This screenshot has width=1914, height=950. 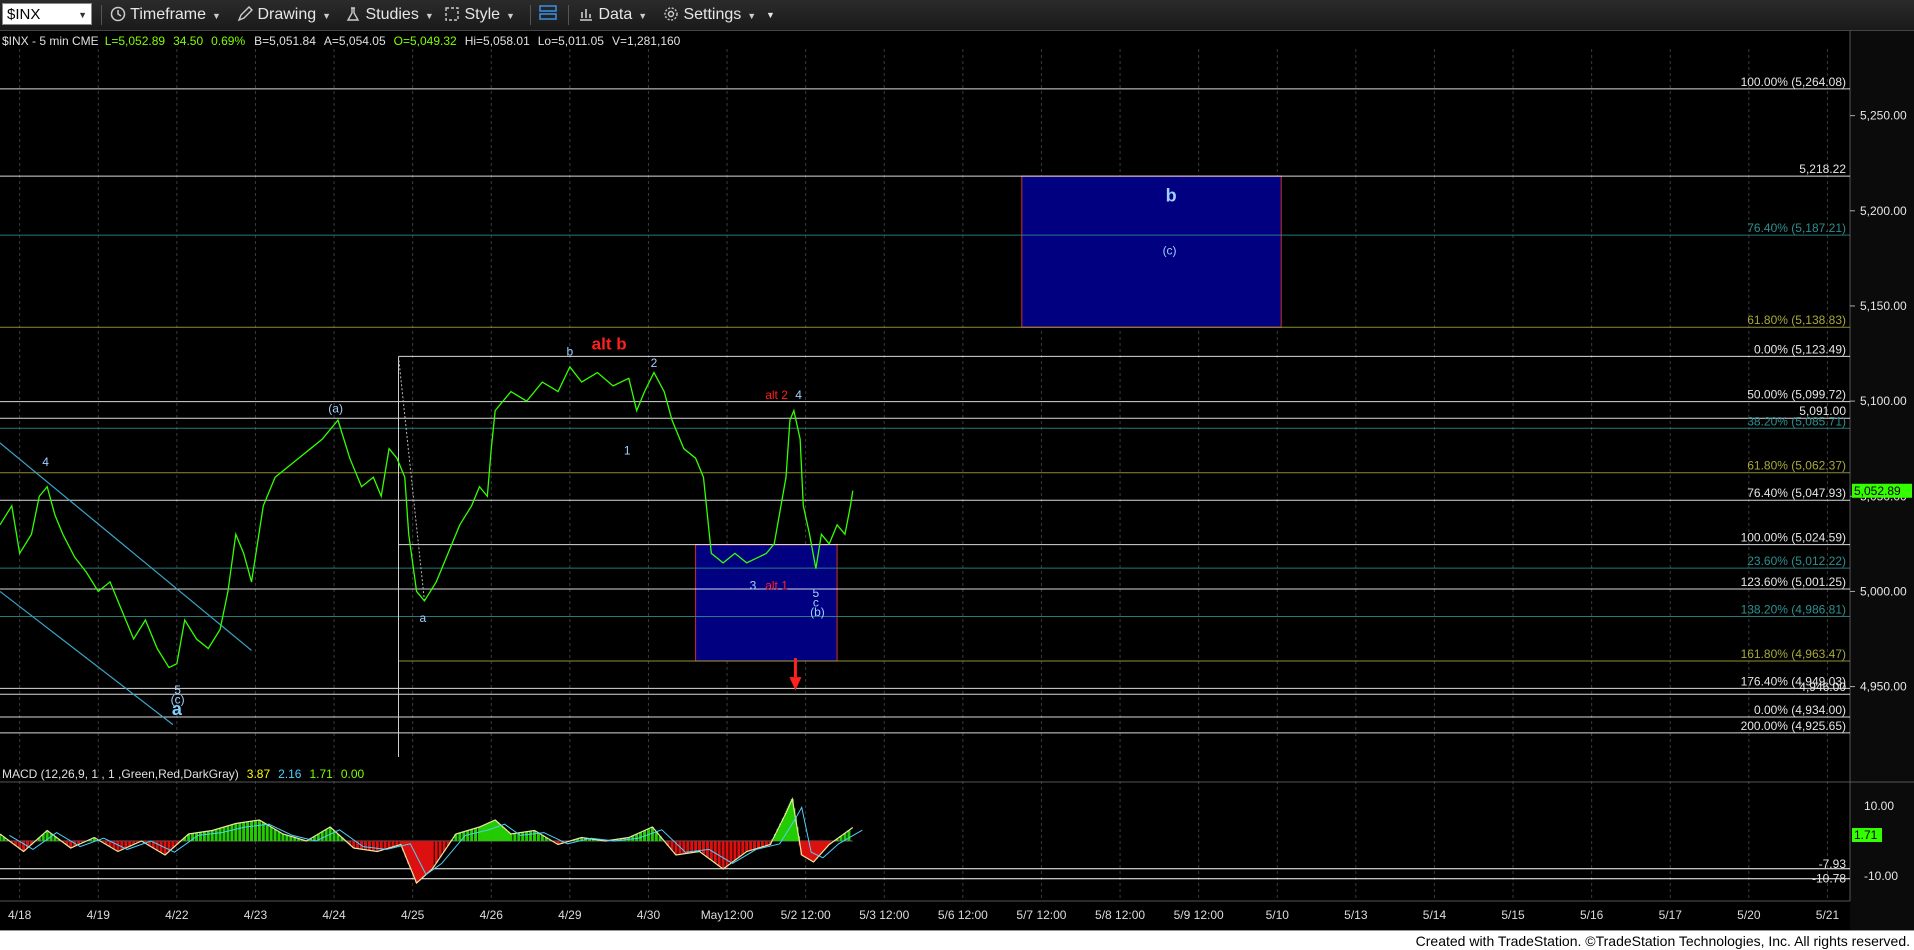 I want to click on time-axis-label: 4/30, so click(x=649, y=915).